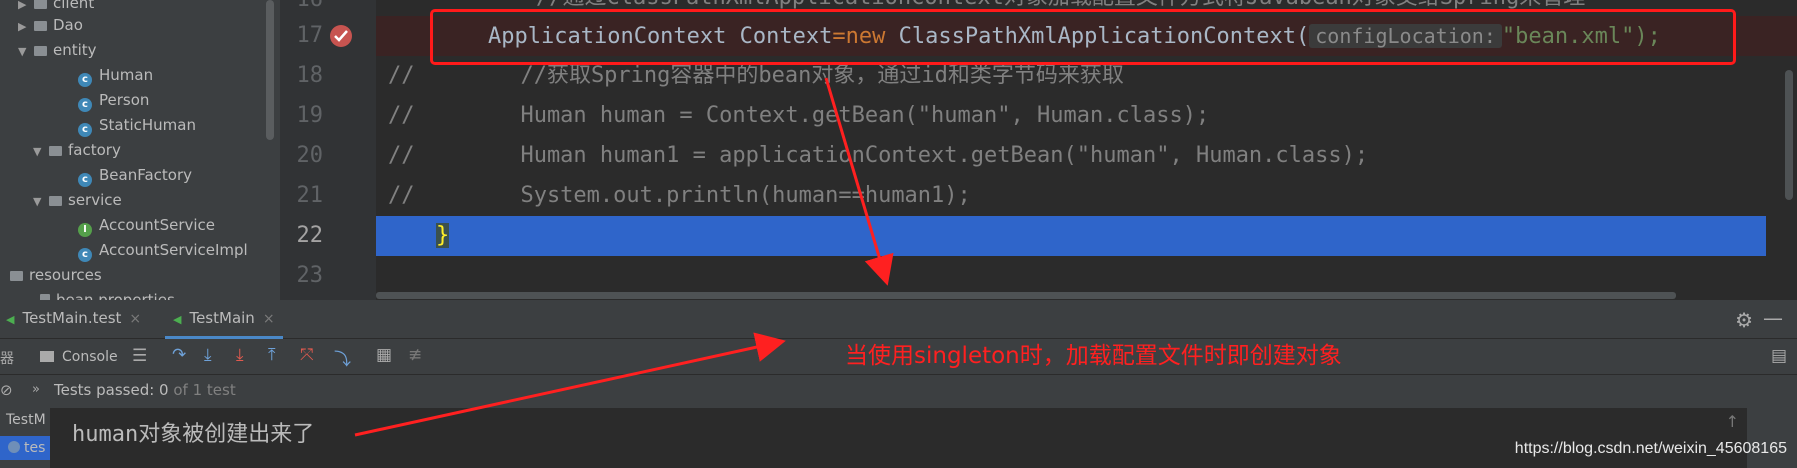 This screenshot has height=468, width=1797. I want to click on arrow-line-to-output, so click(859, 181).